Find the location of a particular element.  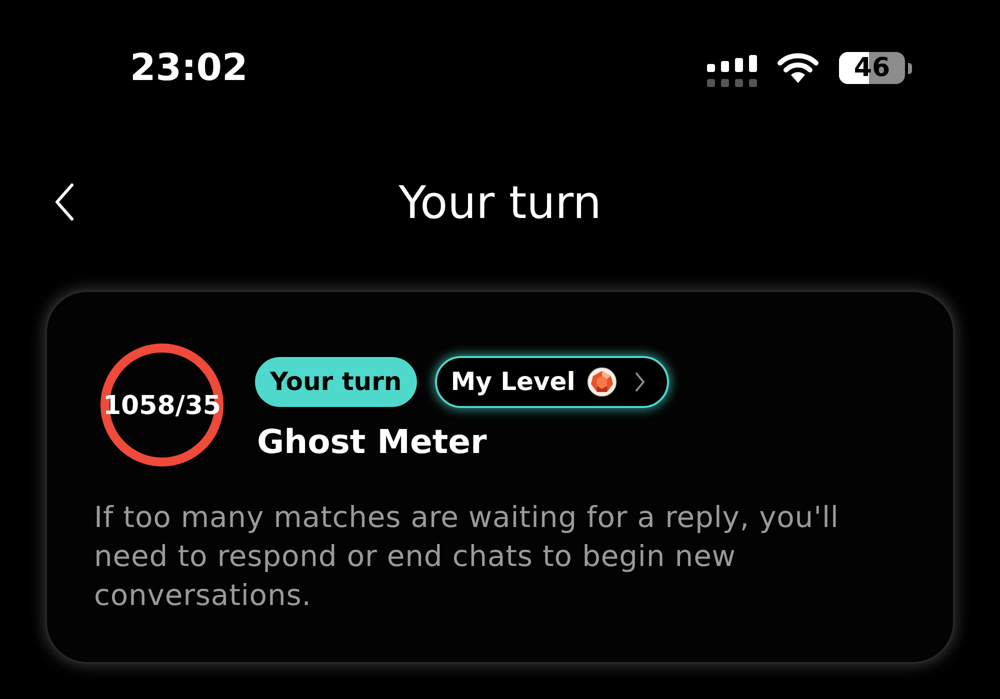

card-title: Ghost Meter is located at coordinates (372, 442).